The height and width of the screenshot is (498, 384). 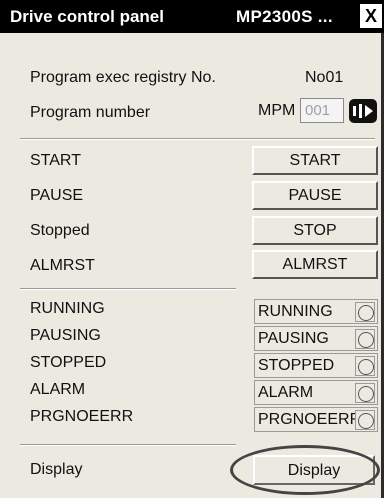 What do you see at coordinates (87, 16) in the screenshot?
I see `window-title: Drive control panel` at bounding box center [87, 16].